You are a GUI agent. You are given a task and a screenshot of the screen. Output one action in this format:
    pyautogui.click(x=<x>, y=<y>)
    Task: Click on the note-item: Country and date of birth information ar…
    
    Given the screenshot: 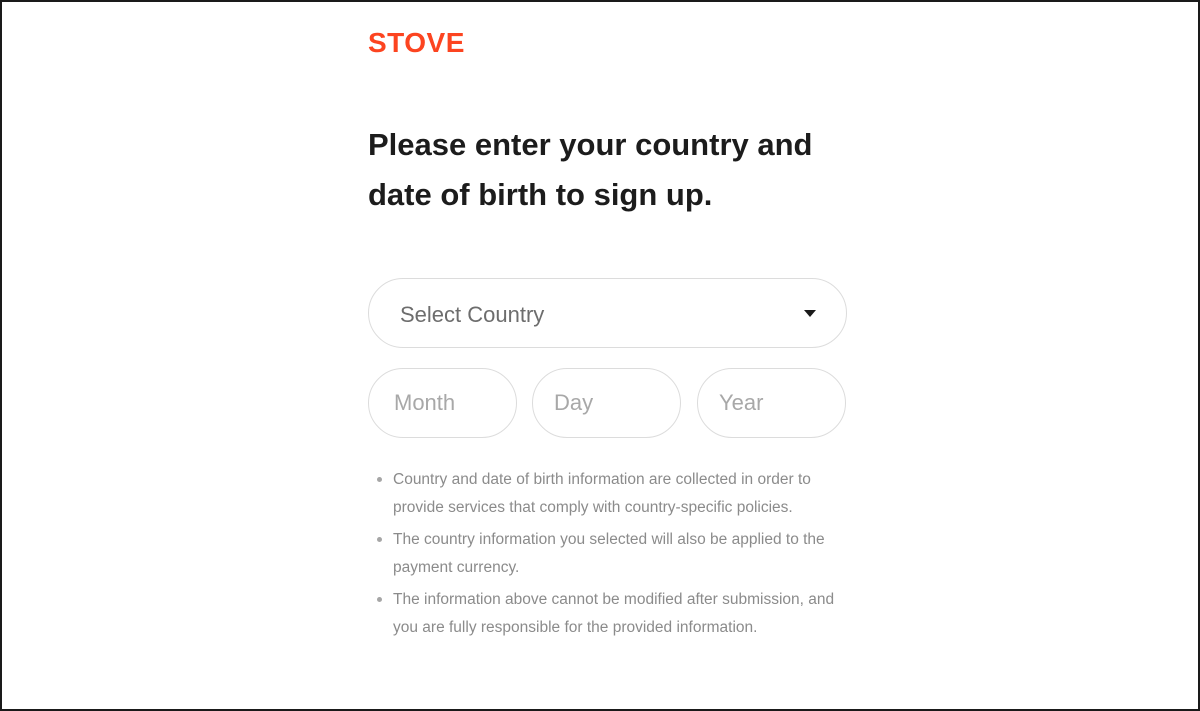 What is the action you would take?
    pyautogui.click(x=616, y=494)
    